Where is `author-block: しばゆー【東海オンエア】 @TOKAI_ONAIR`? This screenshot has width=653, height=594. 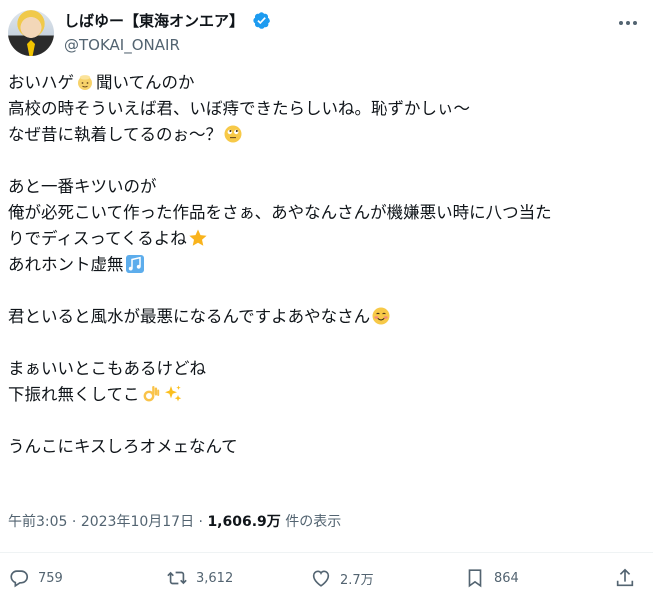
author-block: しばゆー【東海オンエア】 @TOKAI_ONAIR is located at coordinates (167, 32).